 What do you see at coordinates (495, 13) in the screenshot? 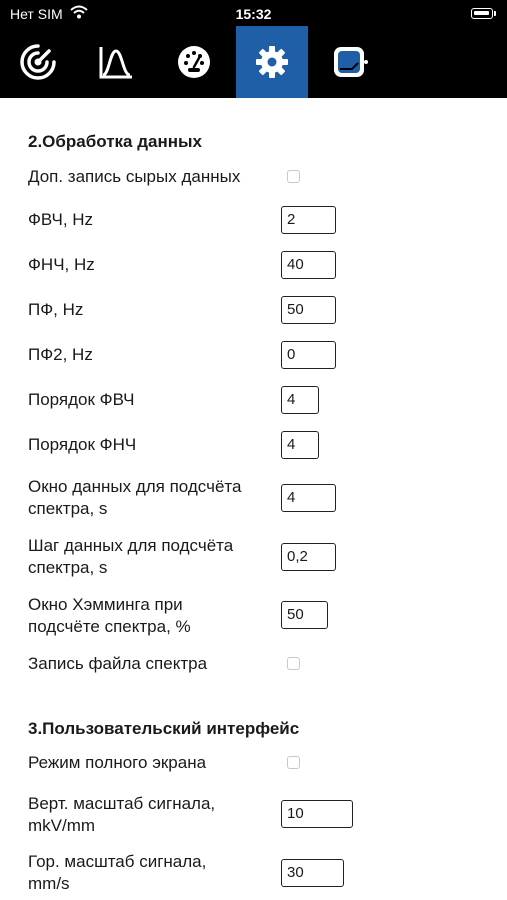
I see `battery-cap` at bounding box center [495, 13].